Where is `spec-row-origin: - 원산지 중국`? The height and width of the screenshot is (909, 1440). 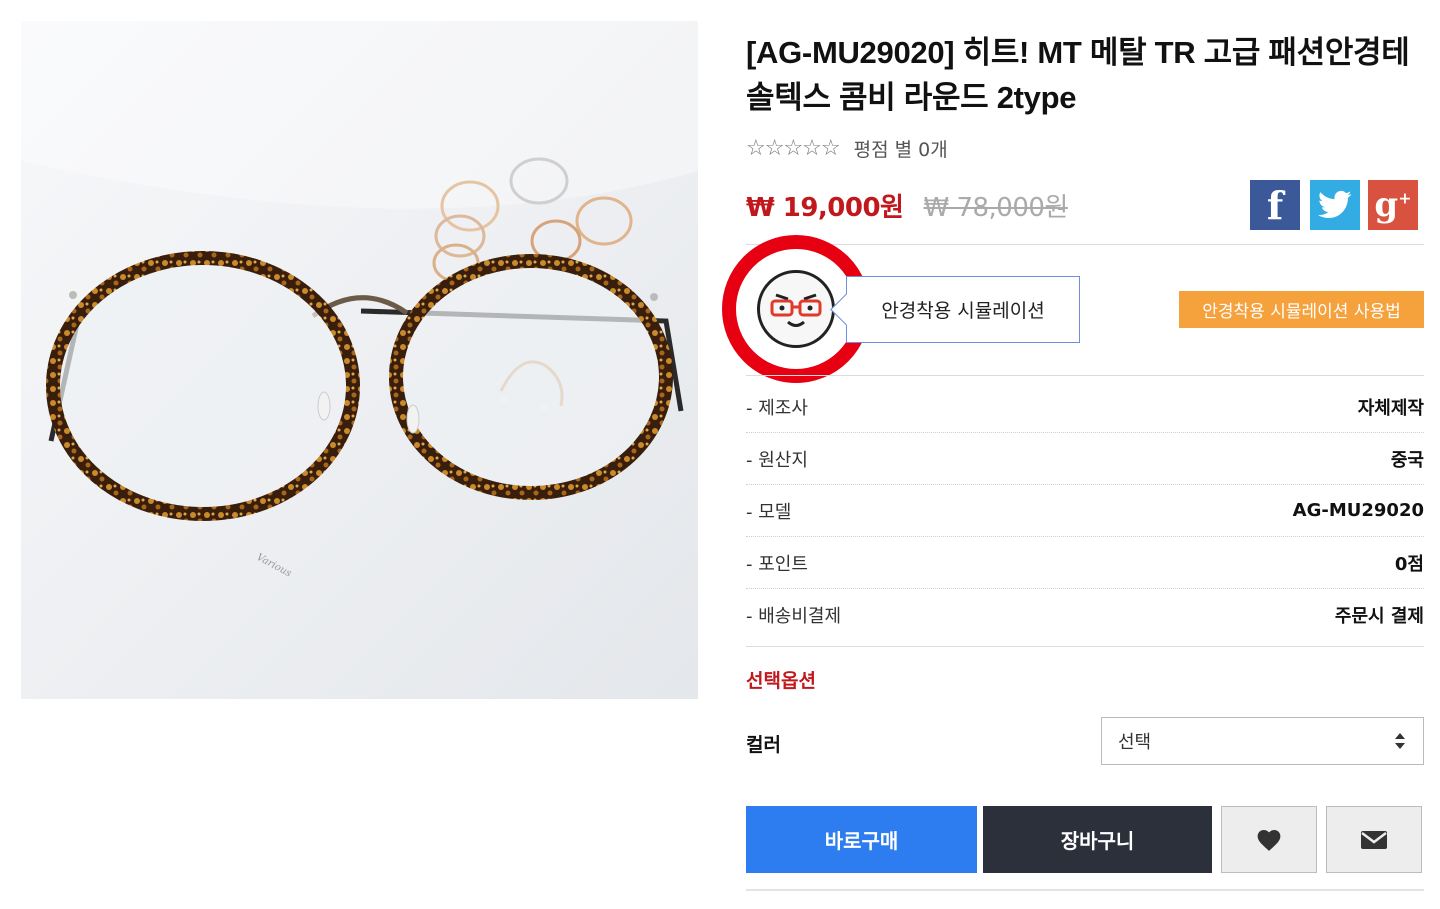 spec-row-origin: - 원산지 중국 is located at coordinates (1085, 459).